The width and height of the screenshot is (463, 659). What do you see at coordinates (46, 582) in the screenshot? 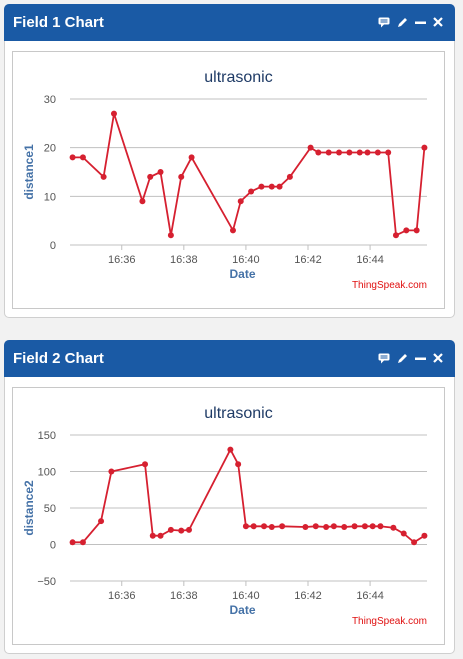
I see `y-tick-label: −50` at bounding box center [46, 582].